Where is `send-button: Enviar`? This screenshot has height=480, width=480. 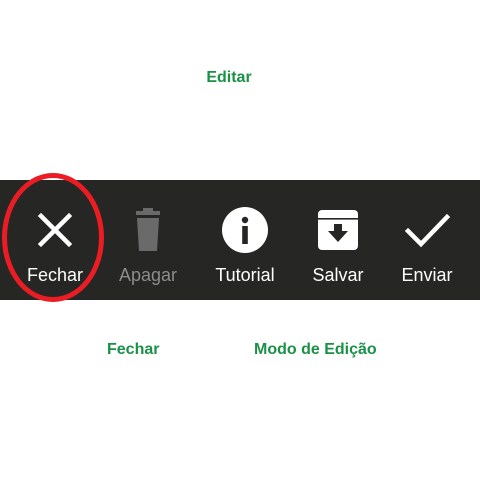 send-button: Enviar is located at coordinates (427, 240).